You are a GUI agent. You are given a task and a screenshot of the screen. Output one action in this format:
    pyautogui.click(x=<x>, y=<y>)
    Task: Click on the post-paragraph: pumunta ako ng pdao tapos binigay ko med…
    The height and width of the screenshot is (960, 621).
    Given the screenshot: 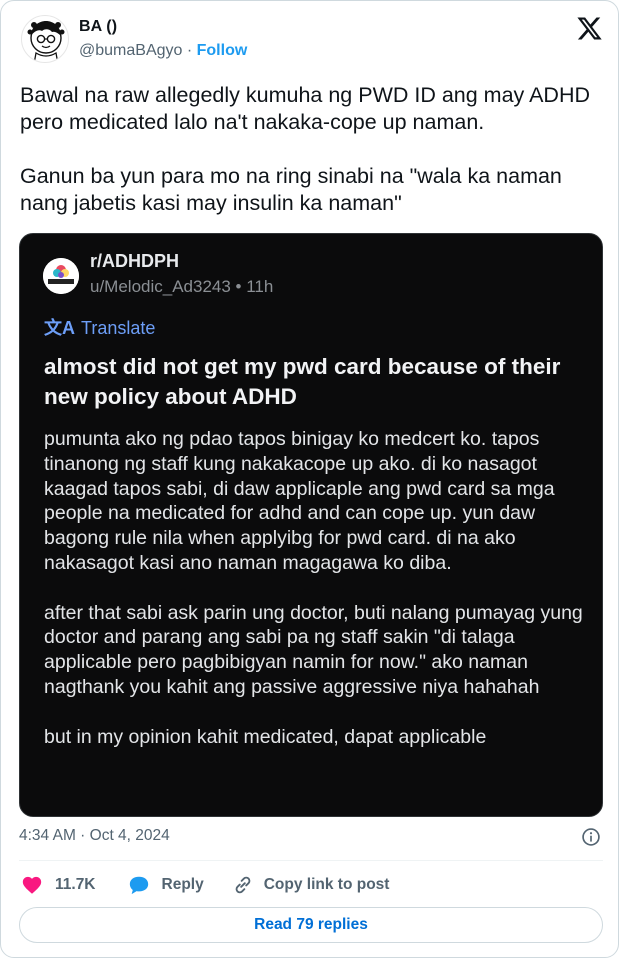 What is the action you would take?
    pyautogui.click(x=299, y=501)
    